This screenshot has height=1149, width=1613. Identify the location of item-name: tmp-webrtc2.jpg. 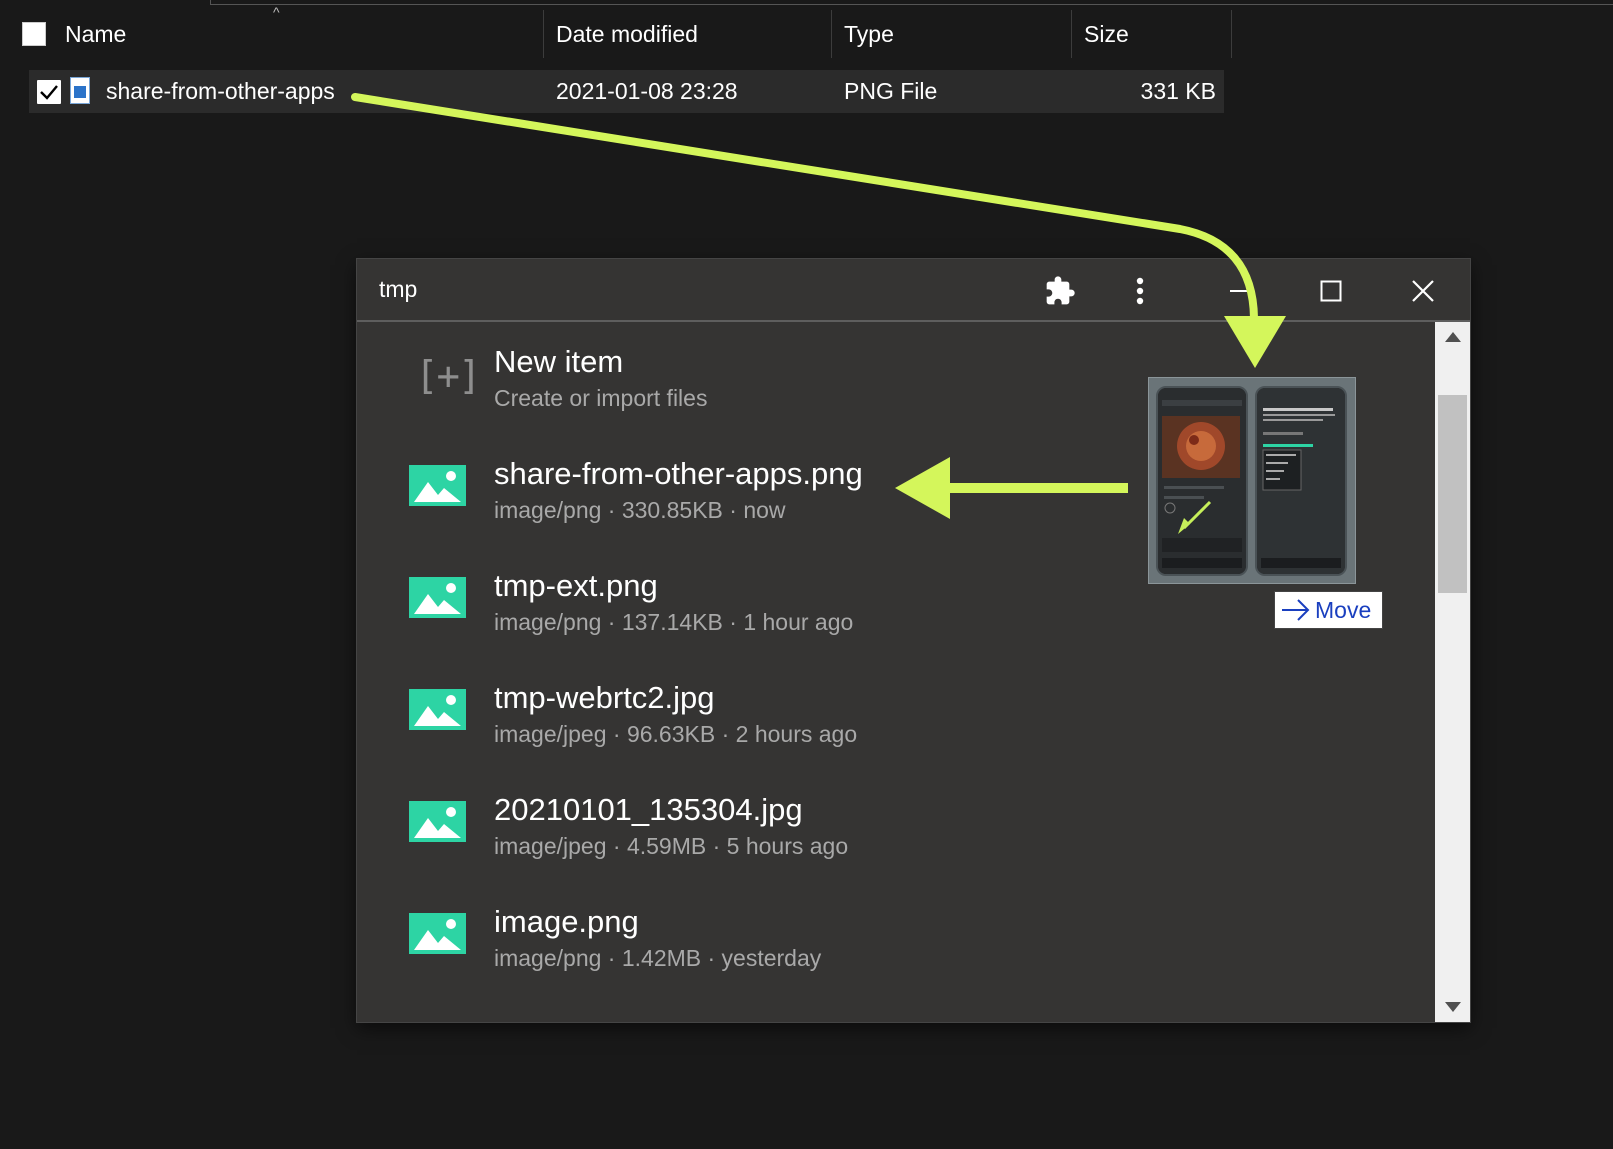
(604, 697).